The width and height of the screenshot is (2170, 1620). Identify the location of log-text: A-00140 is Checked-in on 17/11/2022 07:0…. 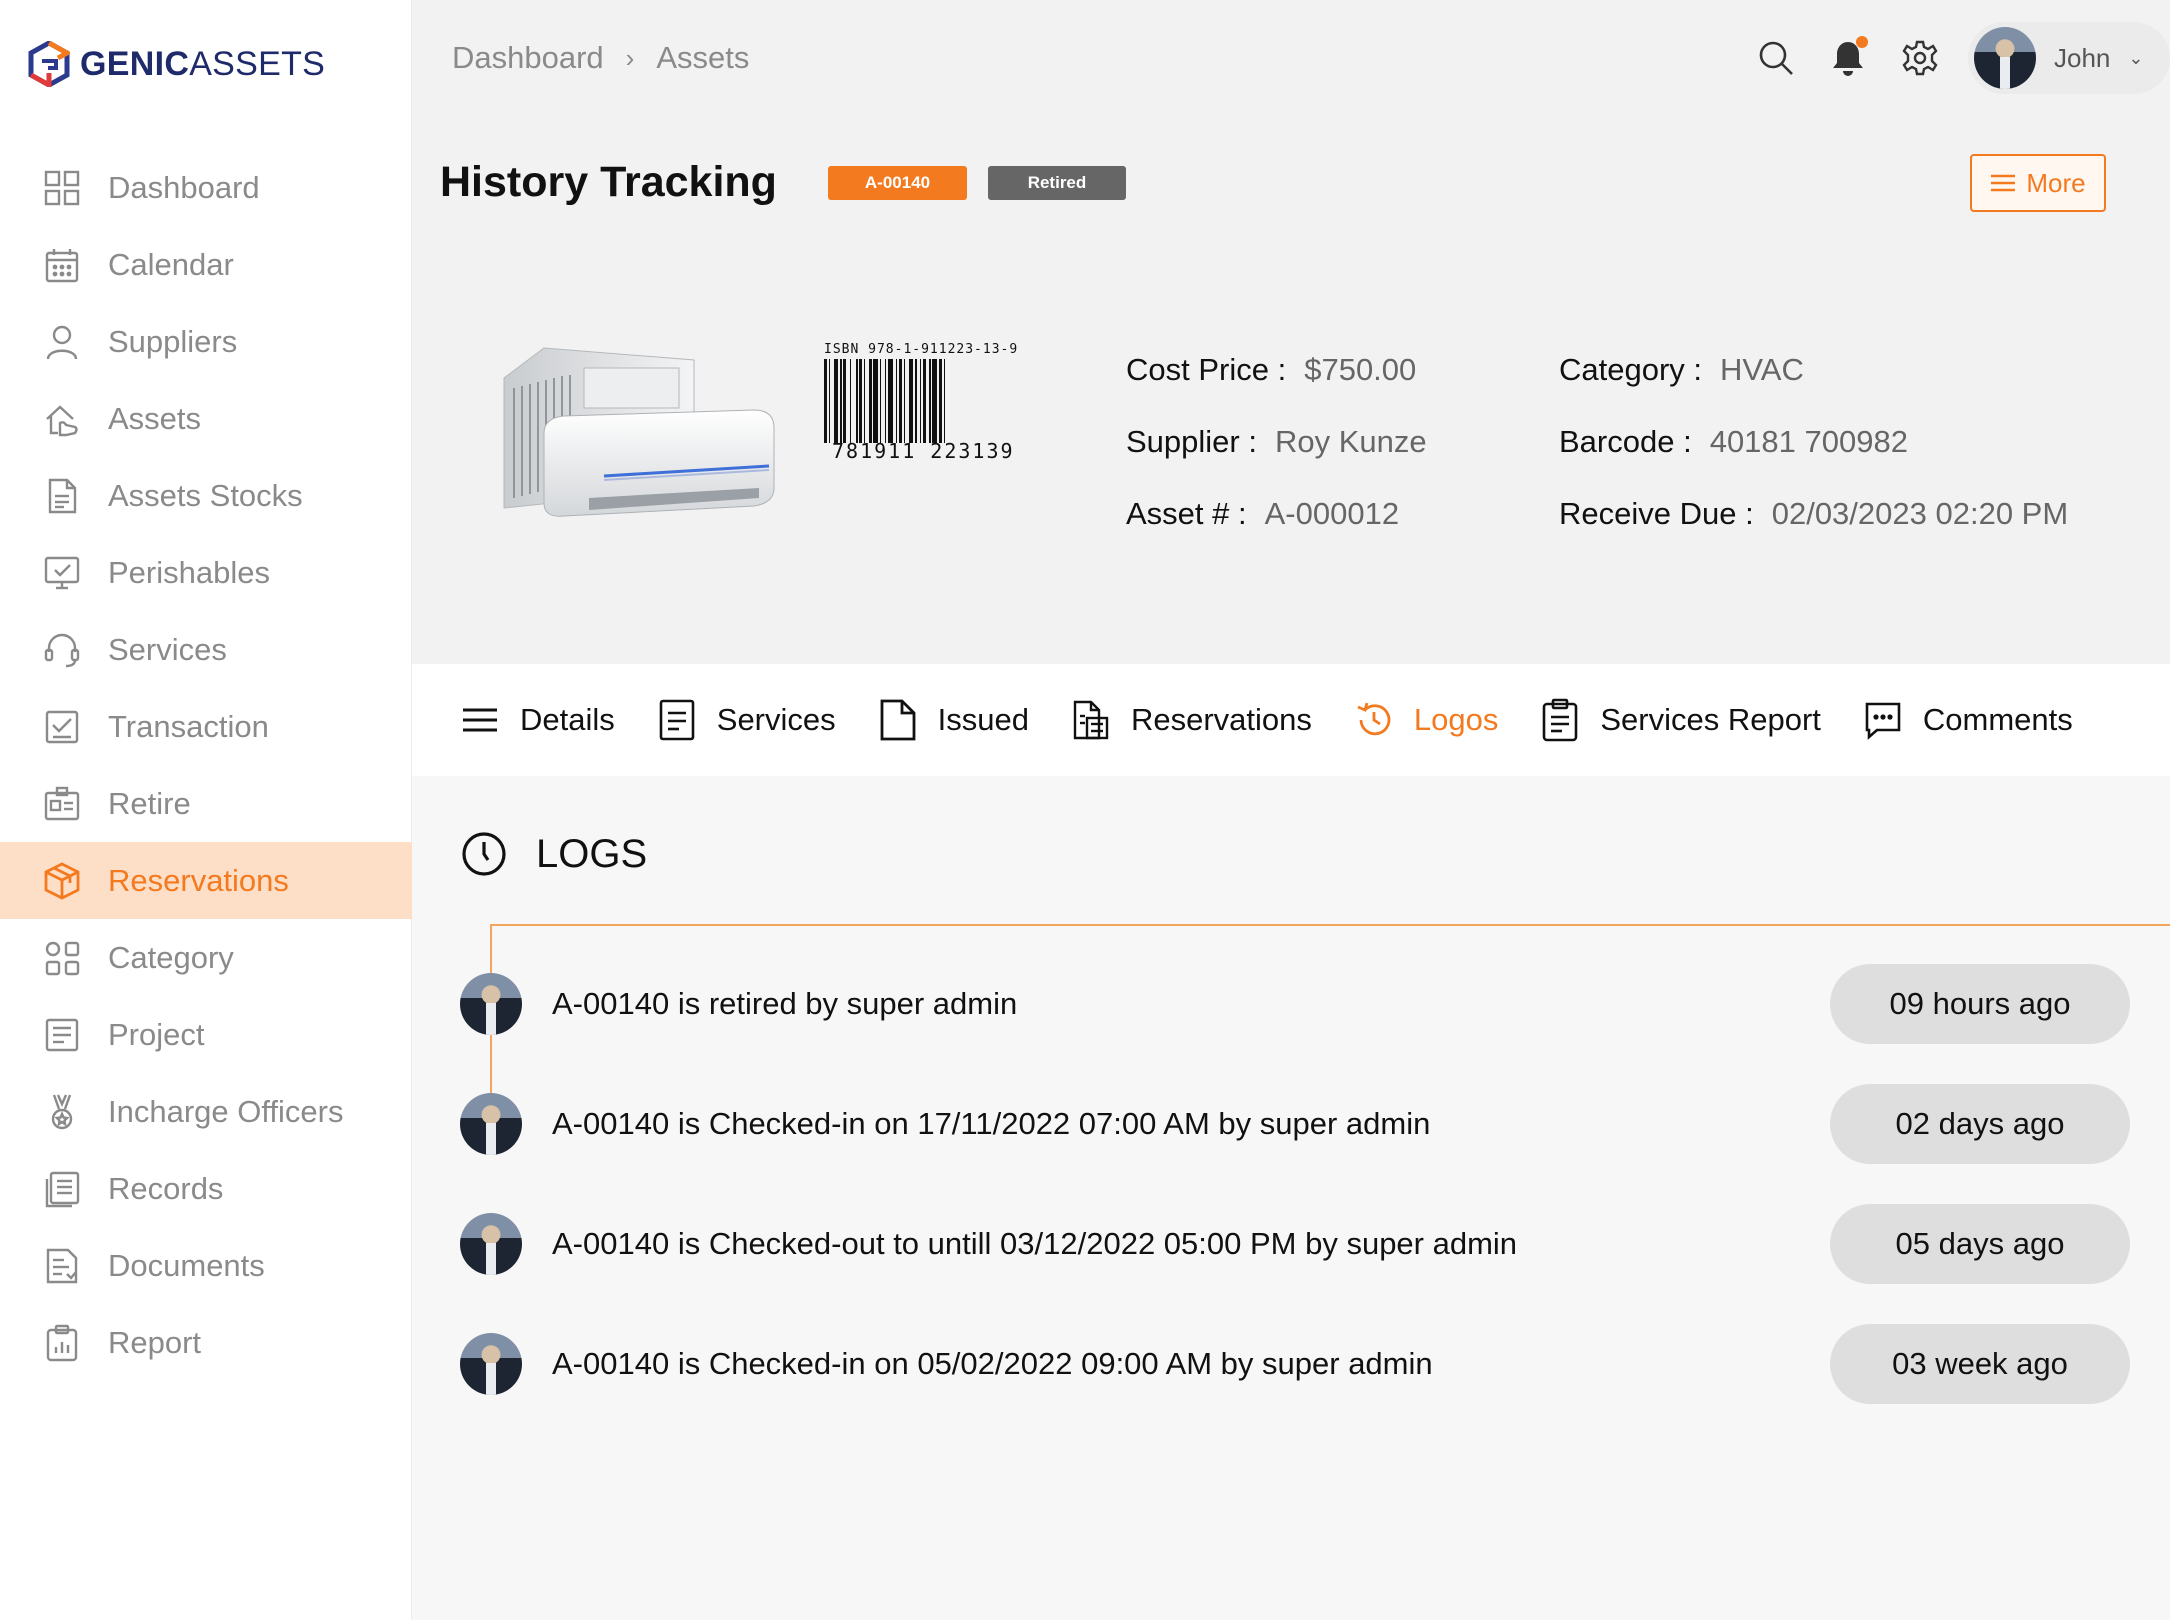
(991, 1123).